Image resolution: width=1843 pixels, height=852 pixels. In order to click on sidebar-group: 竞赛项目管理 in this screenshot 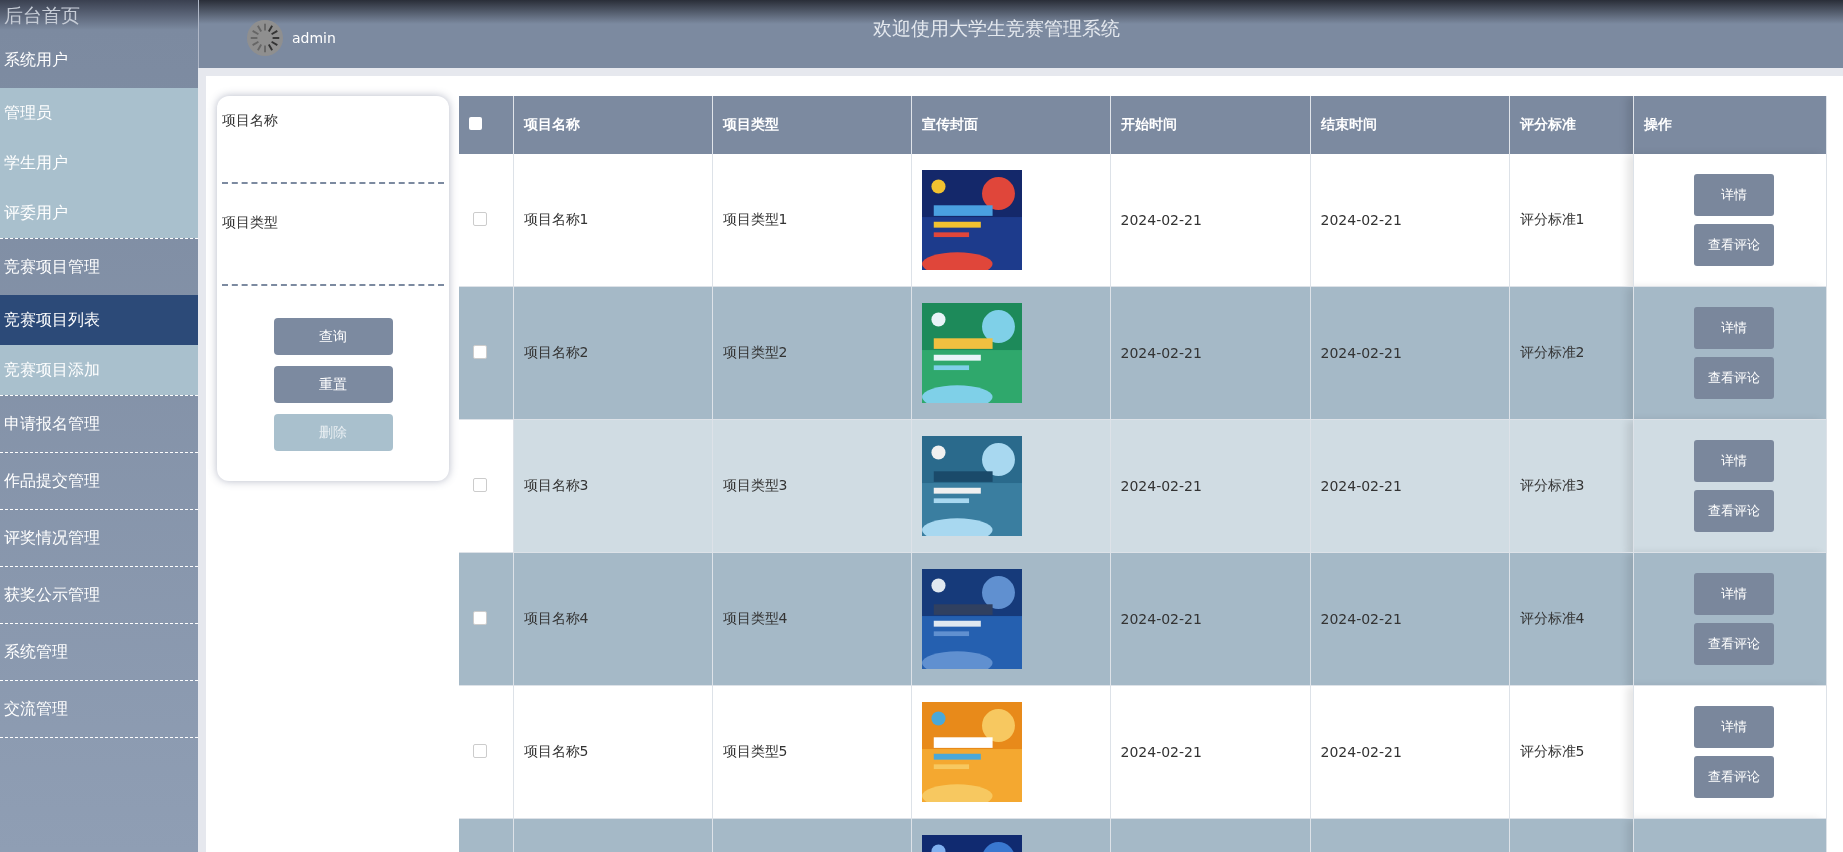, I will do `click(99, 267)`.